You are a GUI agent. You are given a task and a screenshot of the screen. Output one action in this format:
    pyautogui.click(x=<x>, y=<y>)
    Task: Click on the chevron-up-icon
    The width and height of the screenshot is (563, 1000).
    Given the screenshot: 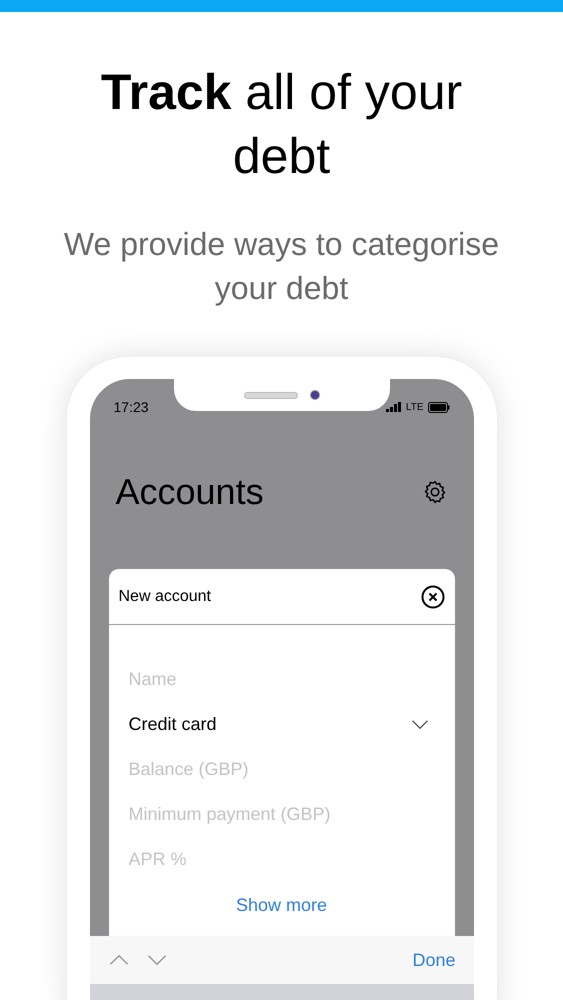 What is the action you would take?
    pyautogui.click(x=119, y=960)
    